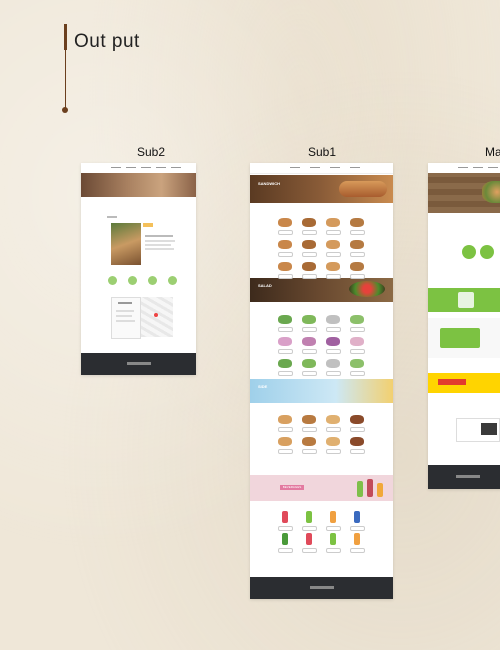 The image size is (500, 650). I want to click on main-yellow-promo, so click(464, 383).